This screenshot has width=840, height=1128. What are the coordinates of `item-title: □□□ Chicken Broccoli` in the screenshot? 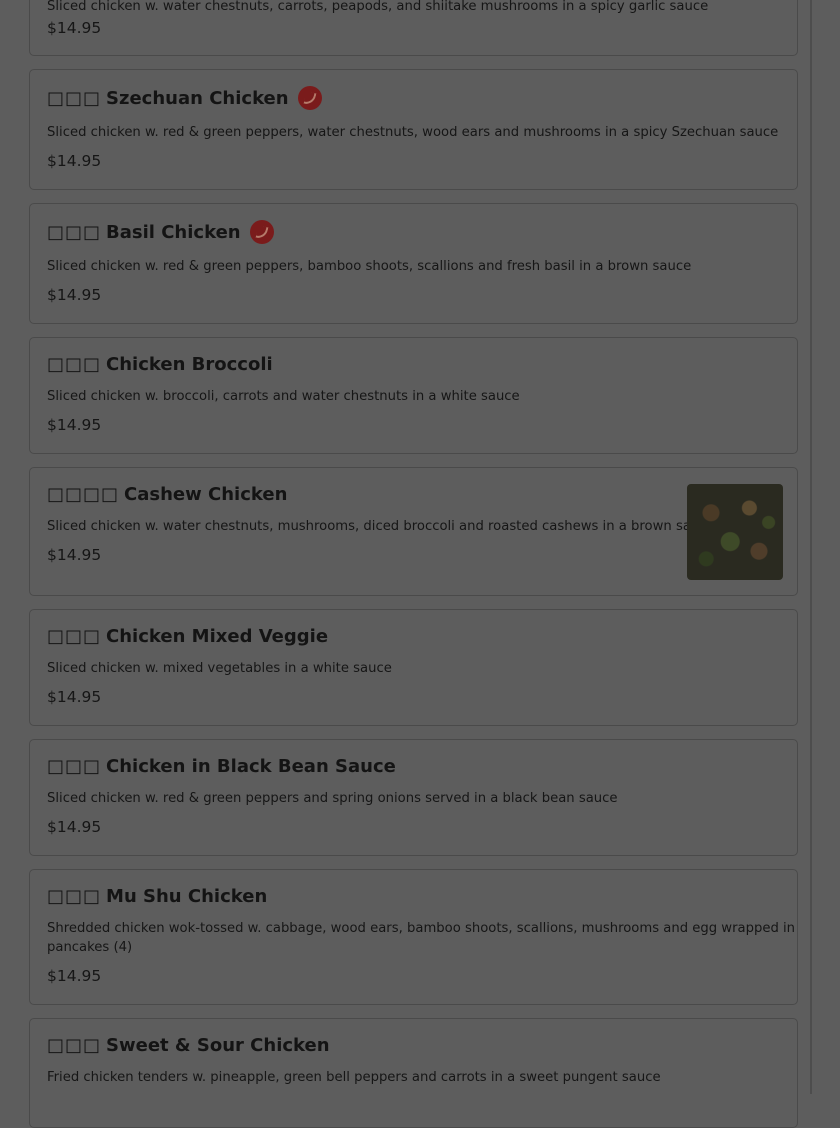 It's located at (160, 364).